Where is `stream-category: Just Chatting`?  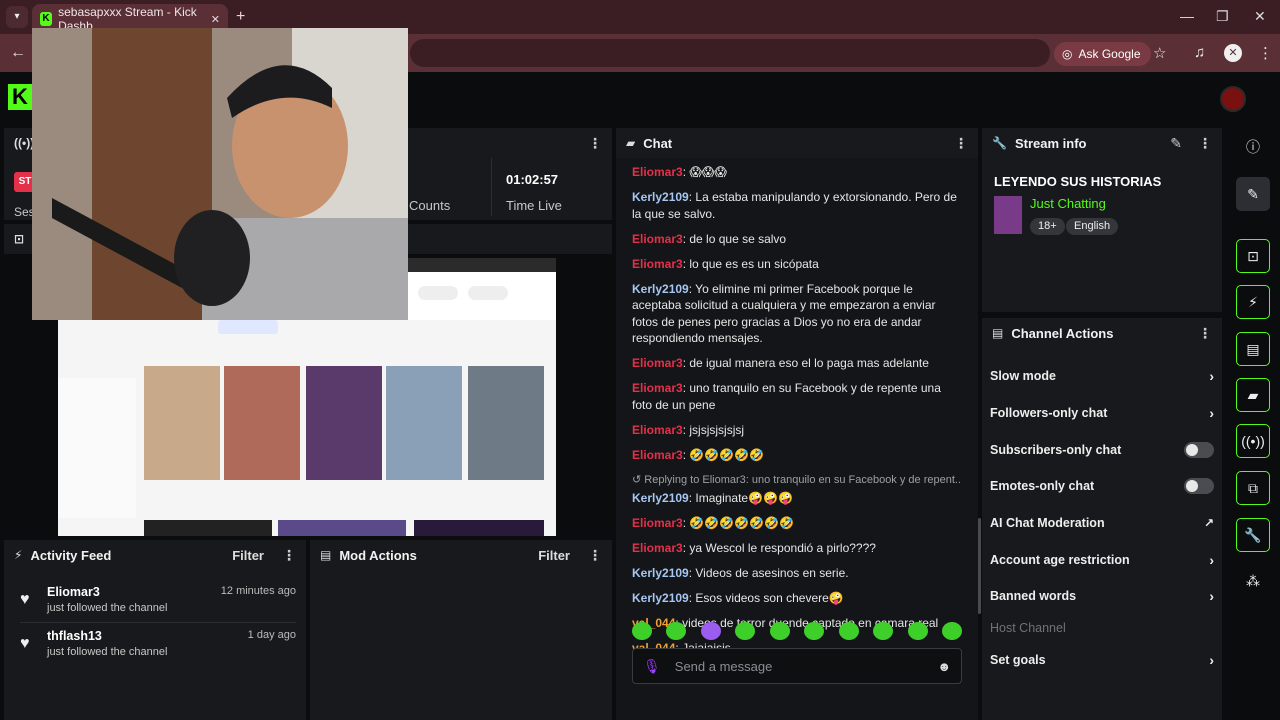 stream-category: Just Chatting is located at coordinates (1068, 203).